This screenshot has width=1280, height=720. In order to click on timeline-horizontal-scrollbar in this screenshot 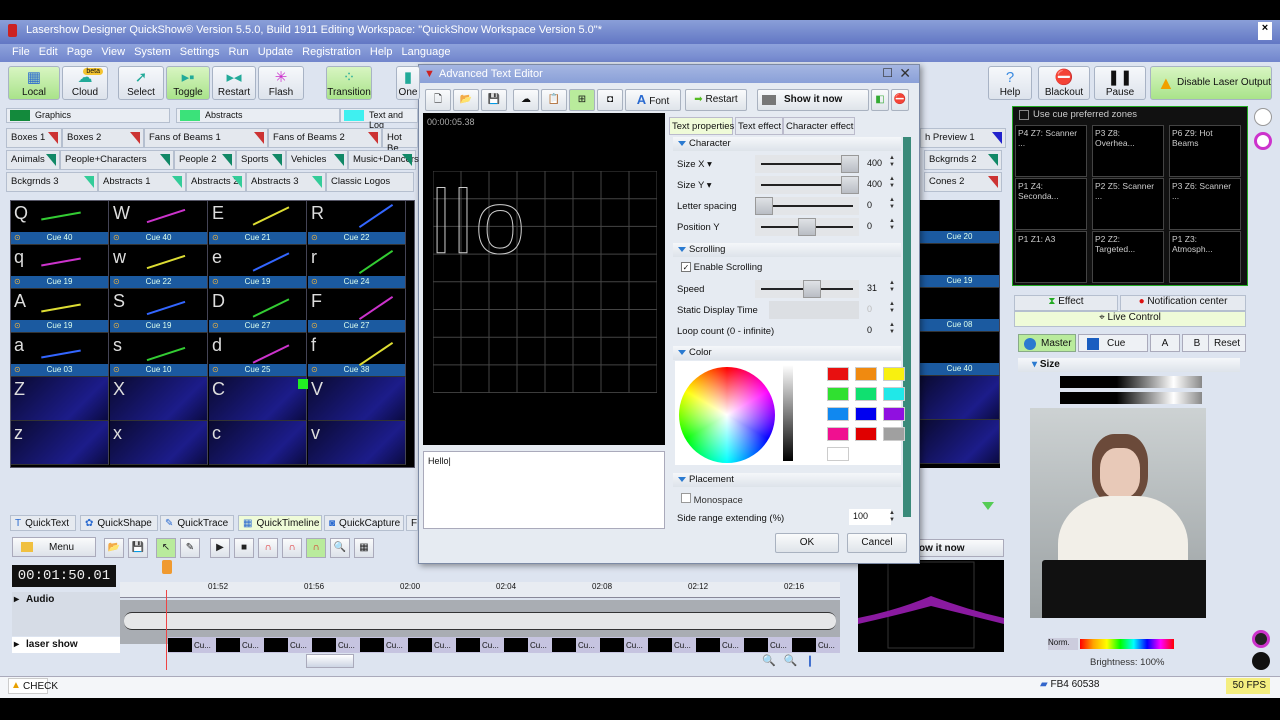, I will do `click(330, 661)`.